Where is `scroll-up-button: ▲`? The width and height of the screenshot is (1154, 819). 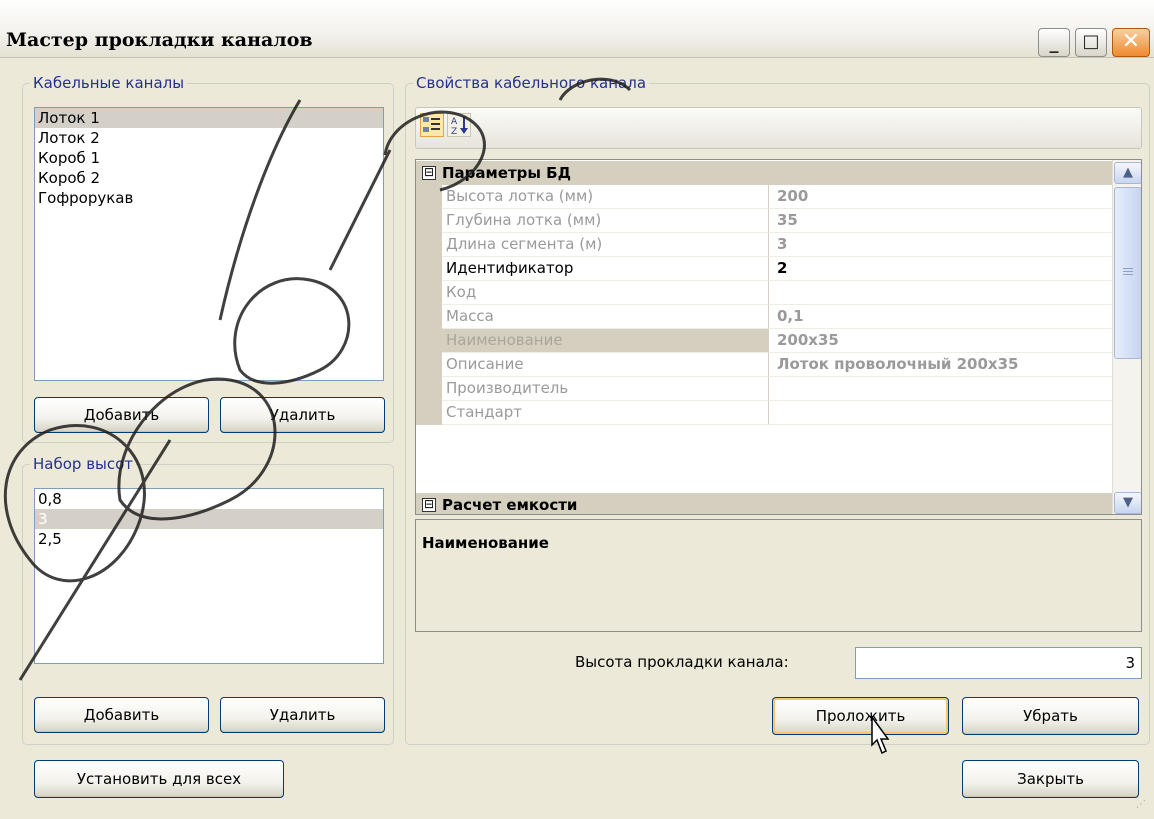 scroll-up-button: ▲ is located at coordinates (1127, 173).